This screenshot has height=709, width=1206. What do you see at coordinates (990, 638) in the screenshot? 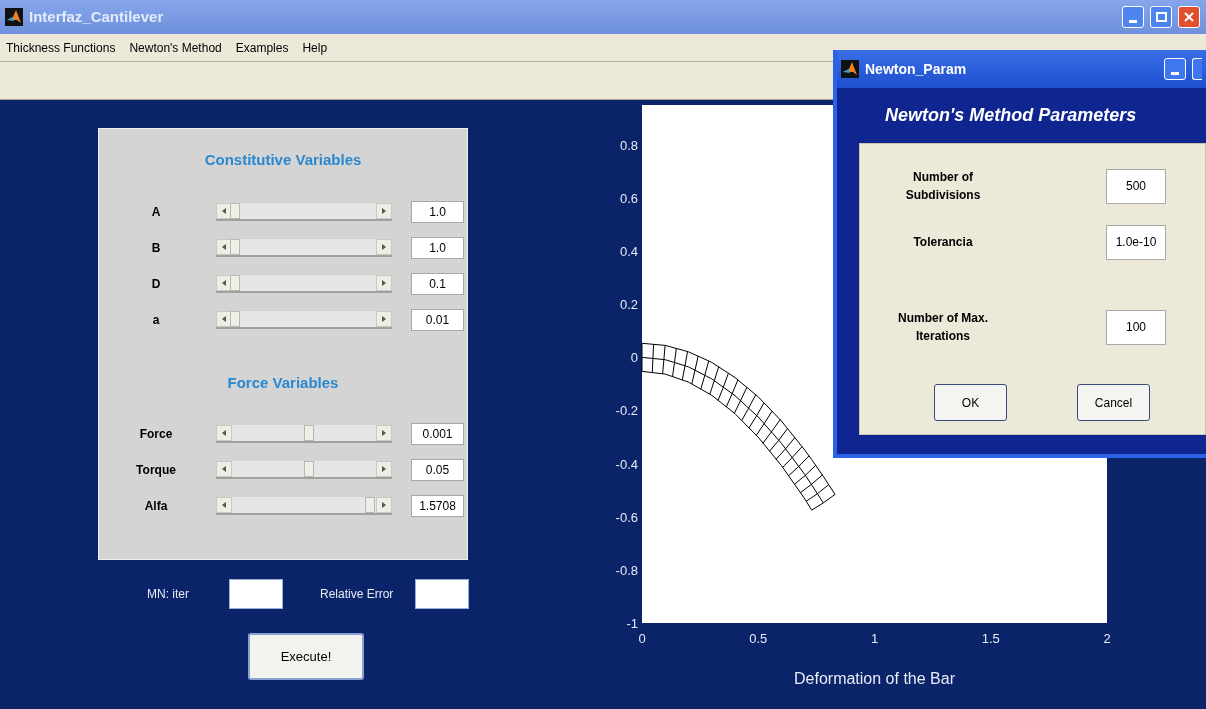
I see `x-tick-label: 1.5` at bounding box center [990, 638].